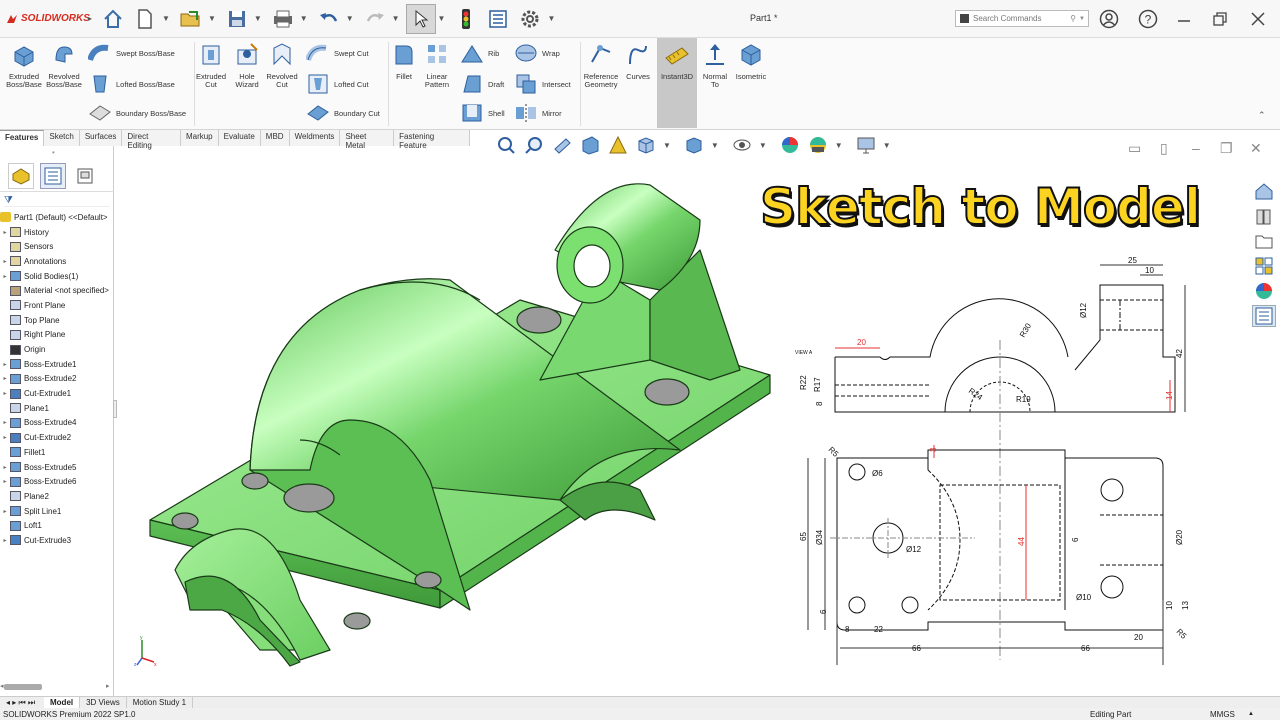 The height and width of the screenshot is (720, 1280). I want to click on home-icon, so click(113, 19).